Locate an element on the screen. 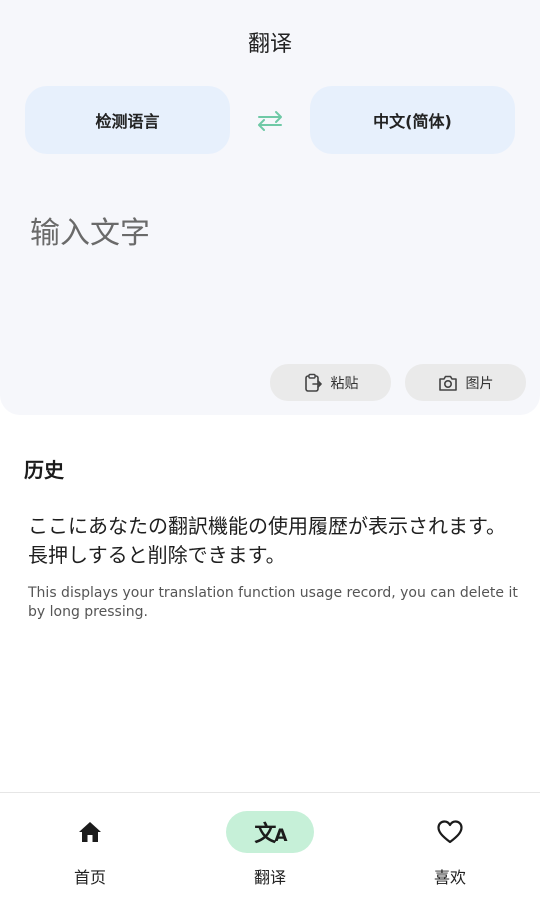 This screenshot has height=901, width=540. nav-item-favorites: 喜欢 is located at coordinates (450, 847).